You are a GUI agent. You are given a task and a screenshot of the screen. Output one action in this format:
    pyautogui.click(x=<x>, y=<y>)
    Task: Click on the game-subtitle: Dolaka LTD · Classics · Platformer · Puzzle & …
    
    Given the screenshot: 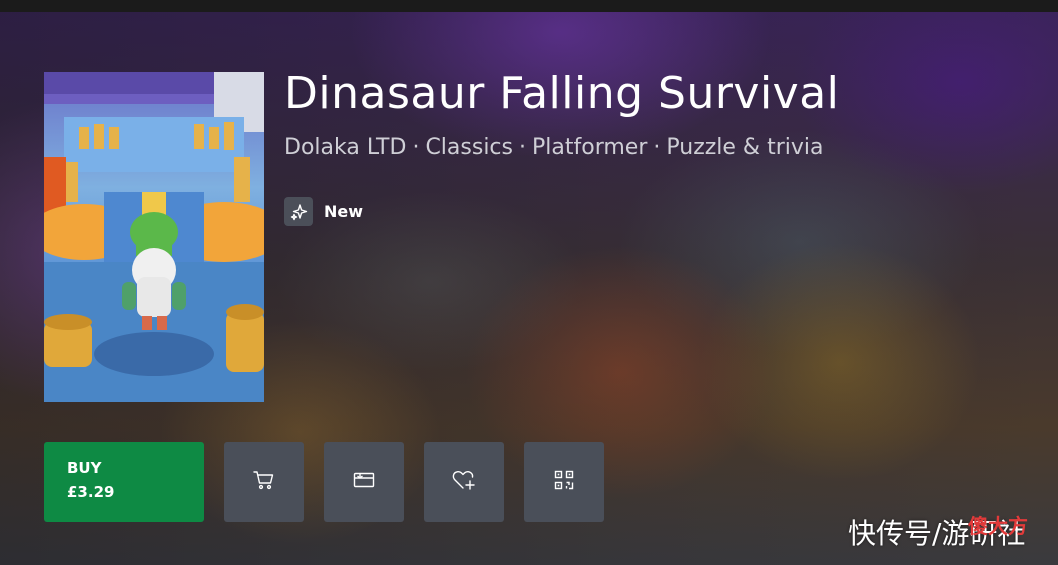 What is the action you would take?
    pyautogui.click(x=553, y=147)
    